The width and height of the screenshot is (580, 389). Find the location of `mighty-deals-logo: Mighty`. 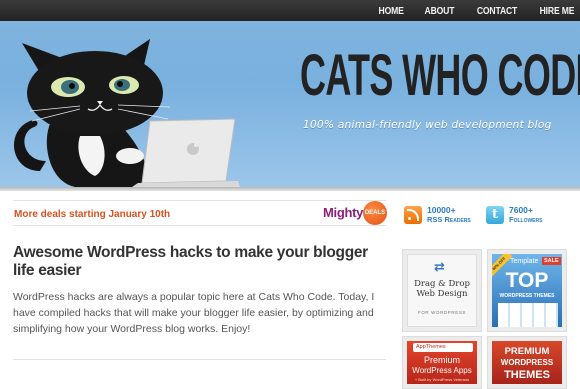

mighty-deals-logo: Mighty is located at coordinates (343, 212).